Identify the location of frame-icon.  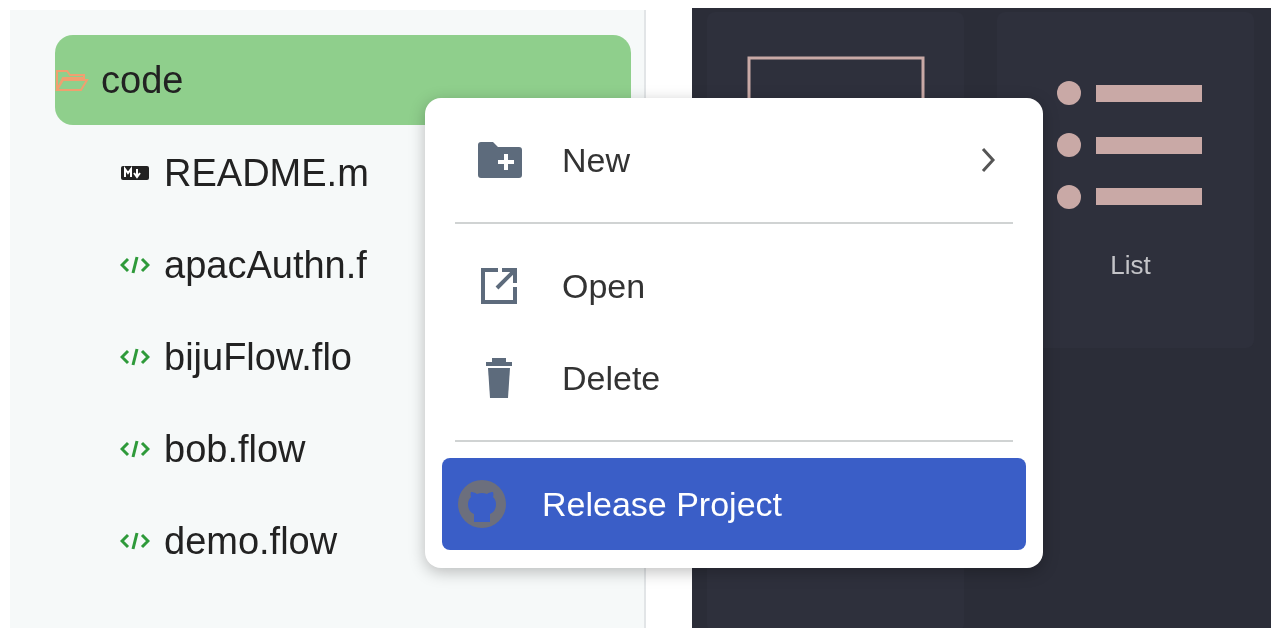
(835, 78).